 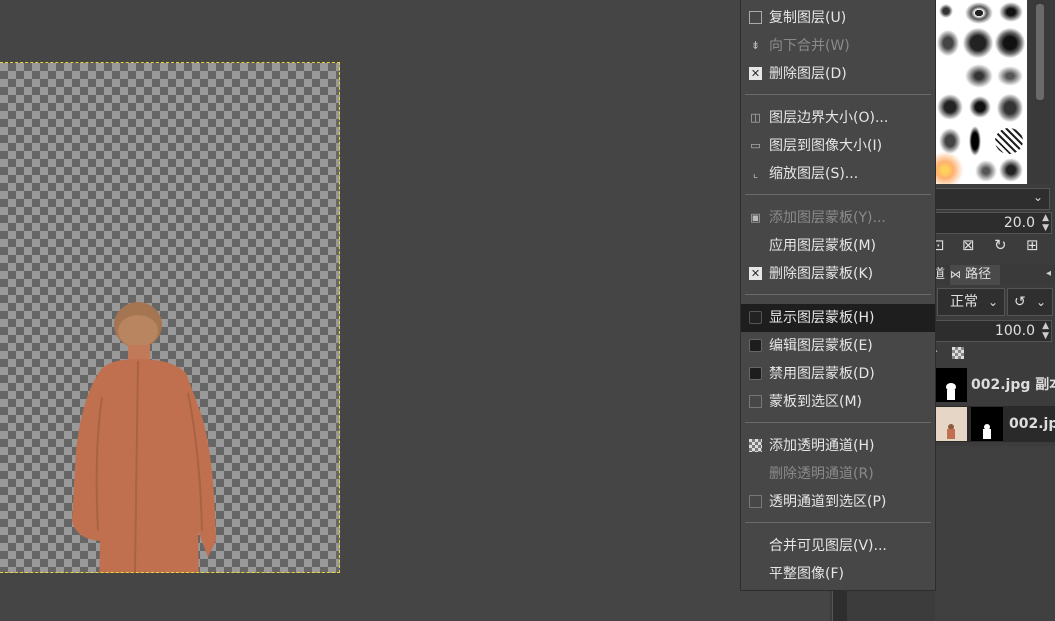 I want to click on merge-down-icon: ⇟, so click(x=755, y=45).